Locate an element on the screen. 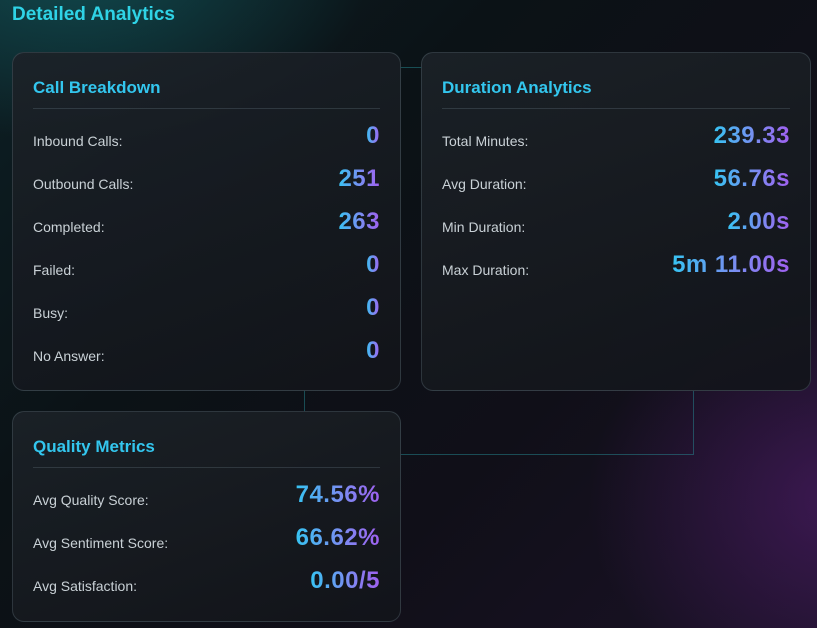  metric-label: Avg Satisfaction: is located at coordinates (85, 586).